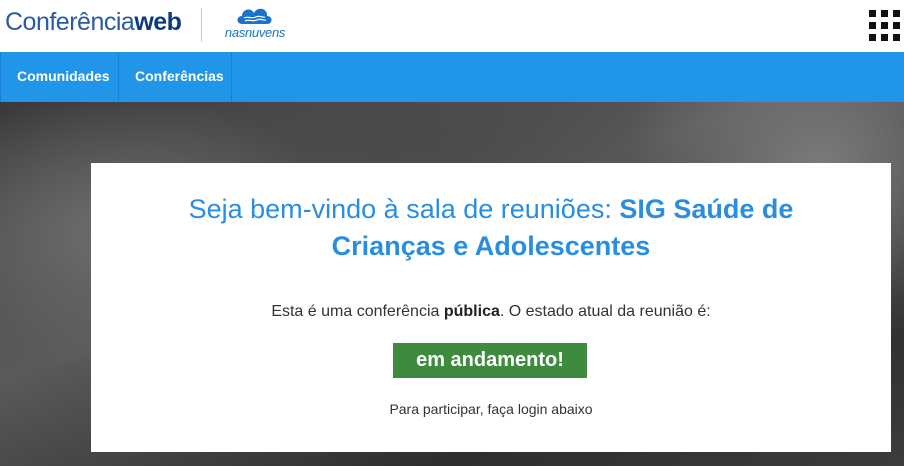  I want to click on cloud-icon, so click(254, 16).